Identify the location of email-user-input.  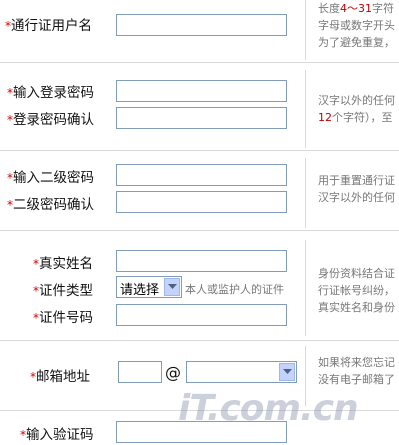
(140, 372).